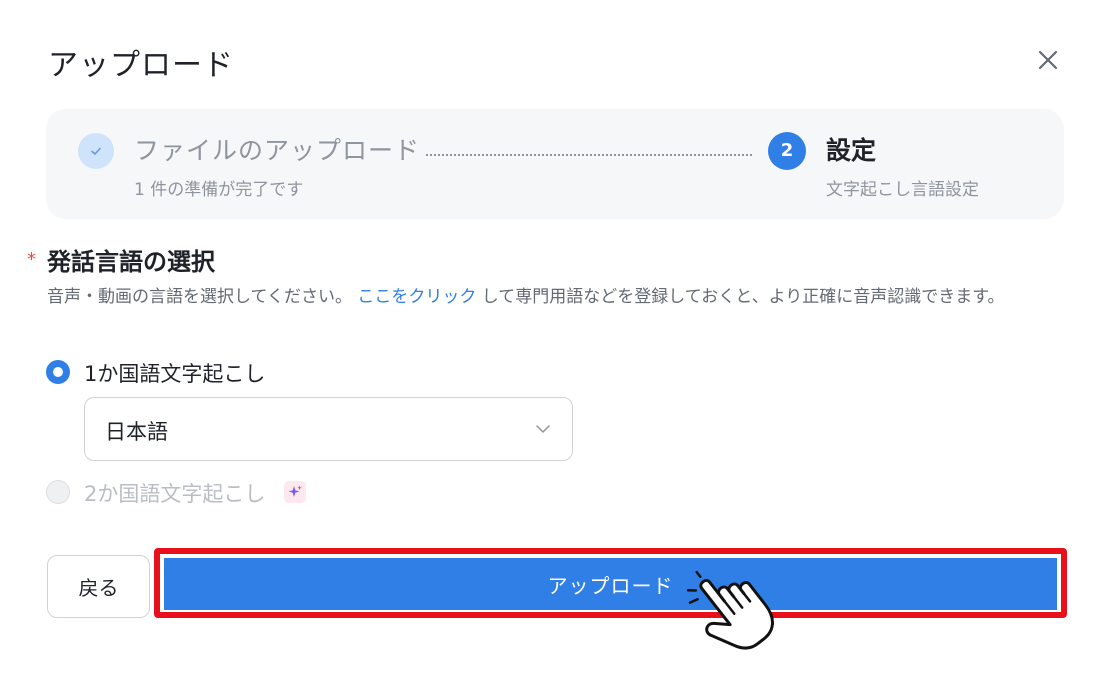  What do you see at coordinates (555, 164) in the screenshot?
I see `step-indicator: ファイルのアップロード 1 件の準備が完了です 2 設定 文字起こし言語設定` at bounding box center [555, 164].